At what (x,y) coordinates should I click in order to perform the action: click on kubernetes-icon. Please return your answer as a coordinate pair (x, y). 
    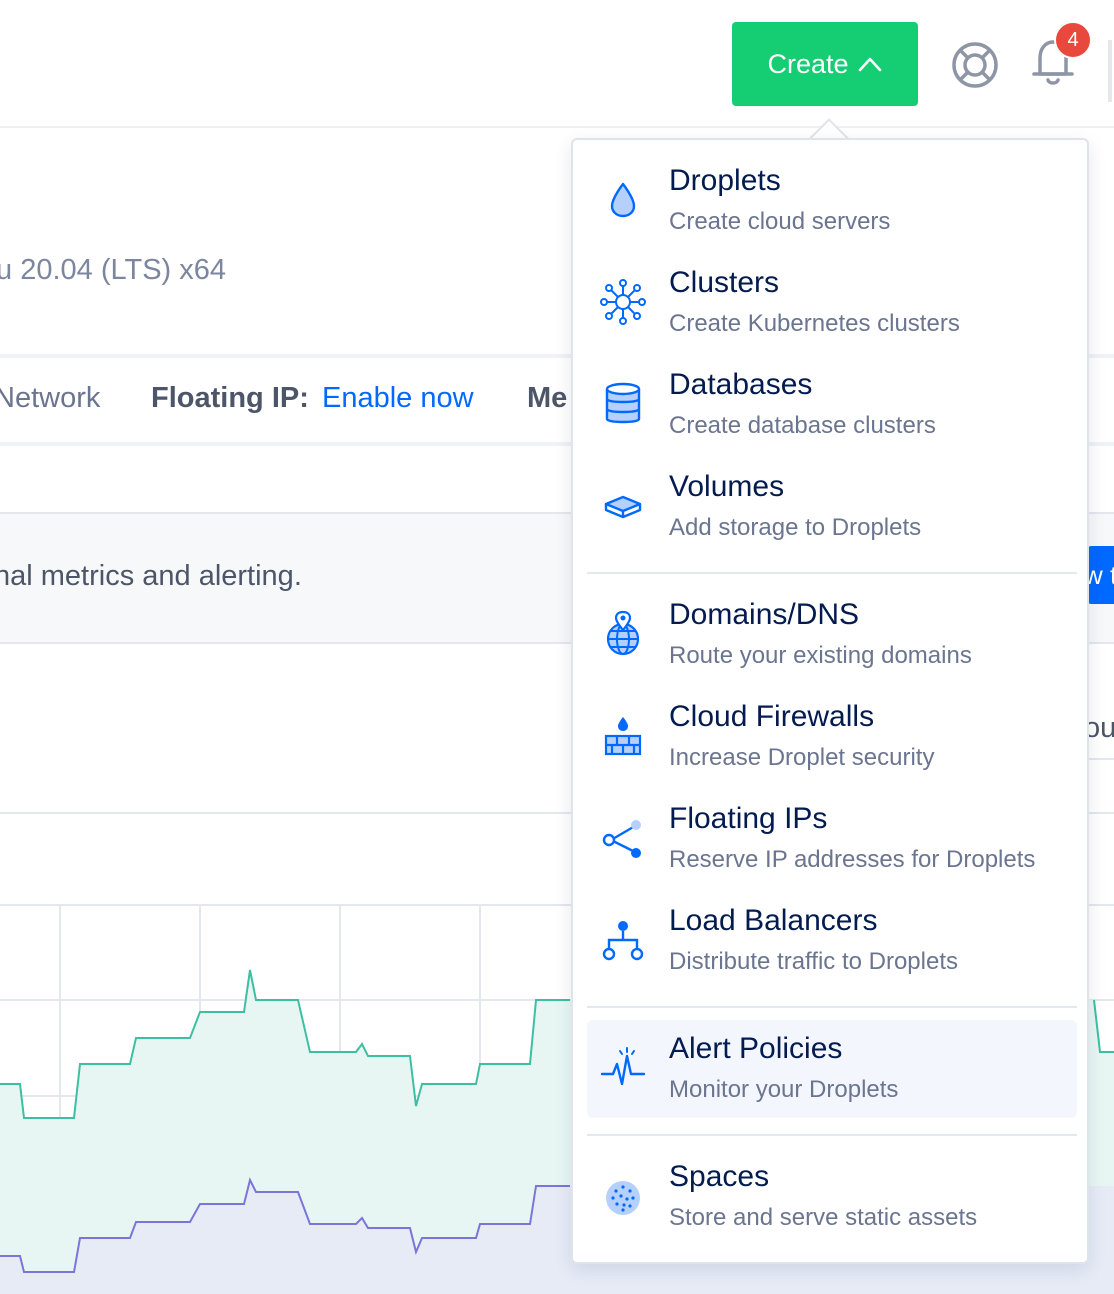
    Looking at the image, I should click on (623, 302).